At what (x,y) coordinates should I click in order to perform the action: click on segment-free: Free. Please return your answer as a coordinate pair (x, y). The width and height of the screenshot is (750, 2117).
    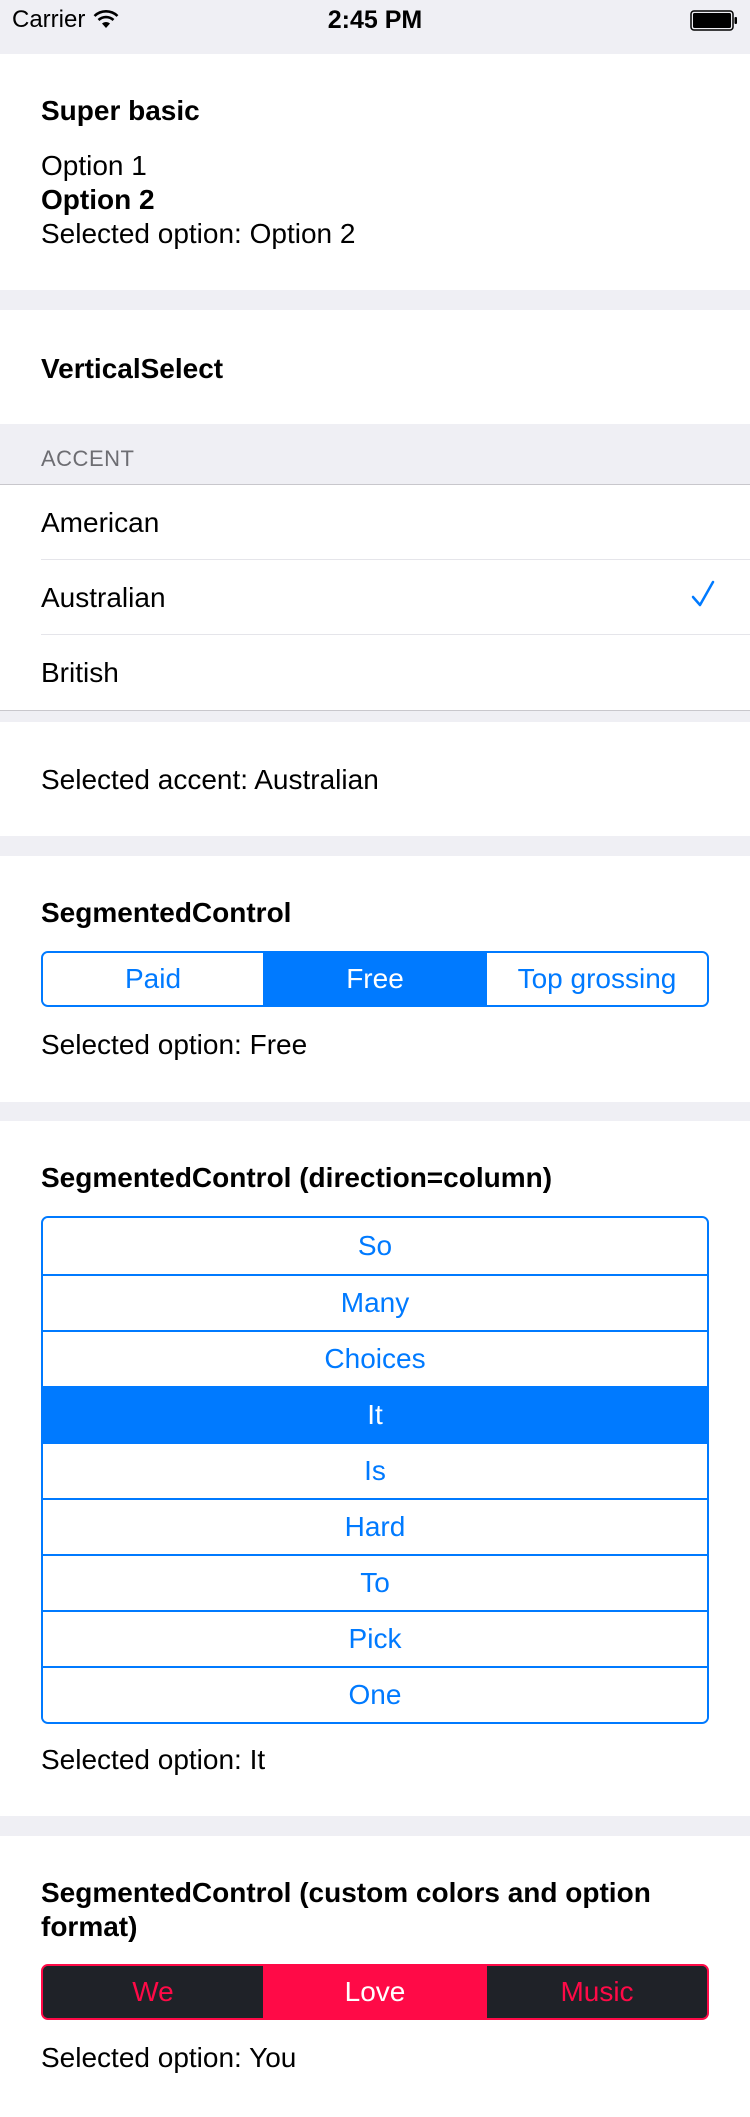
    Looking at the image, I should click on (374, 979).